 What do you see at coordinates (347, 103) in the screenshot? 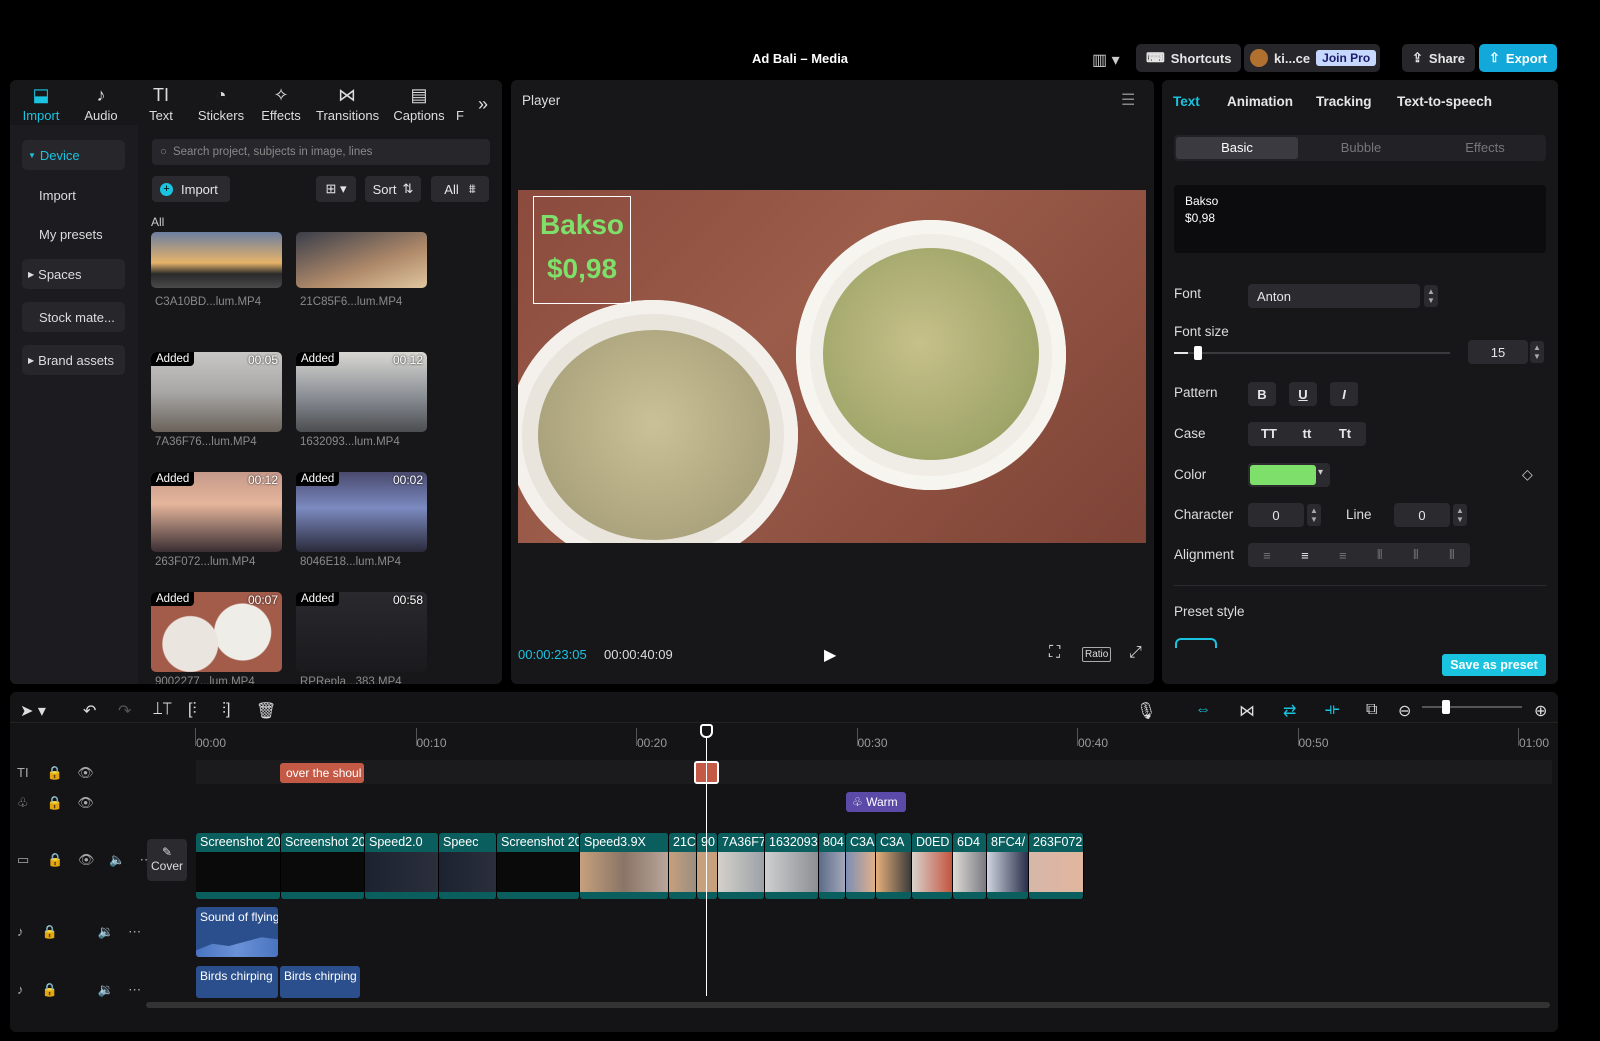
I see `tab-transitions: ⋈ Transitions` at bounding box center [347, 103].